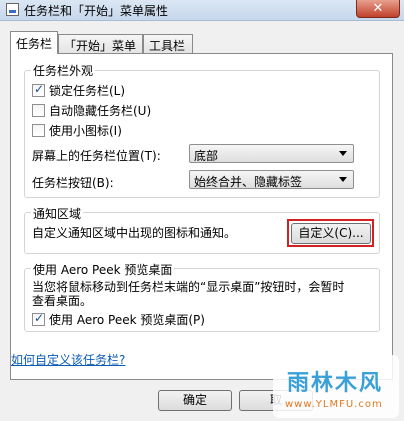 This screenshot has height=421, width=404. I want to click on lock-taskbar-check, so click(38, 89).